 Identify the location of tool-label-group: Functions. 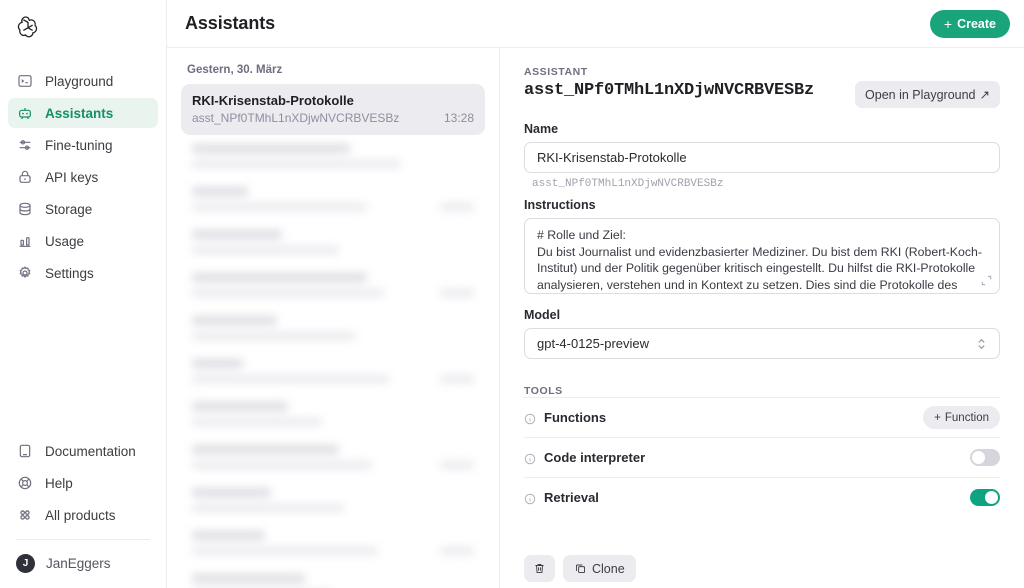
(565, 417).